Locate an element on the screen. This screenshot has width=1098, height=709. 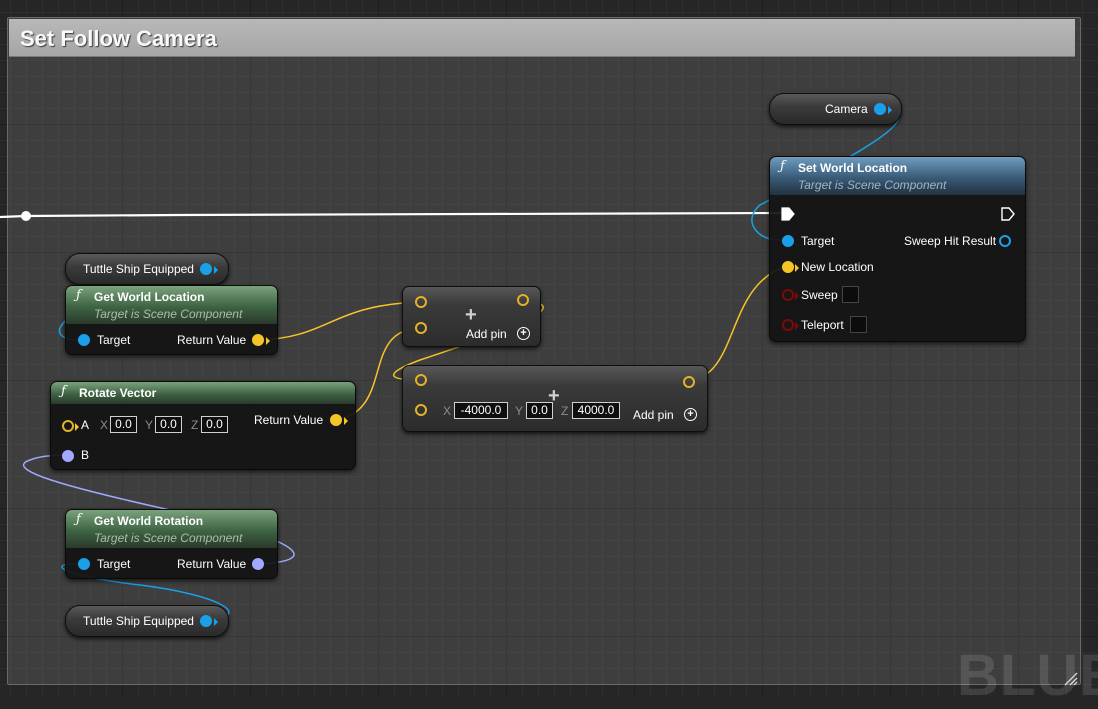
add-vector-node-bottom: X -4000.0 Y 0.0 Z 4000.0 + Add pin + is located at coordinates (555, 398).